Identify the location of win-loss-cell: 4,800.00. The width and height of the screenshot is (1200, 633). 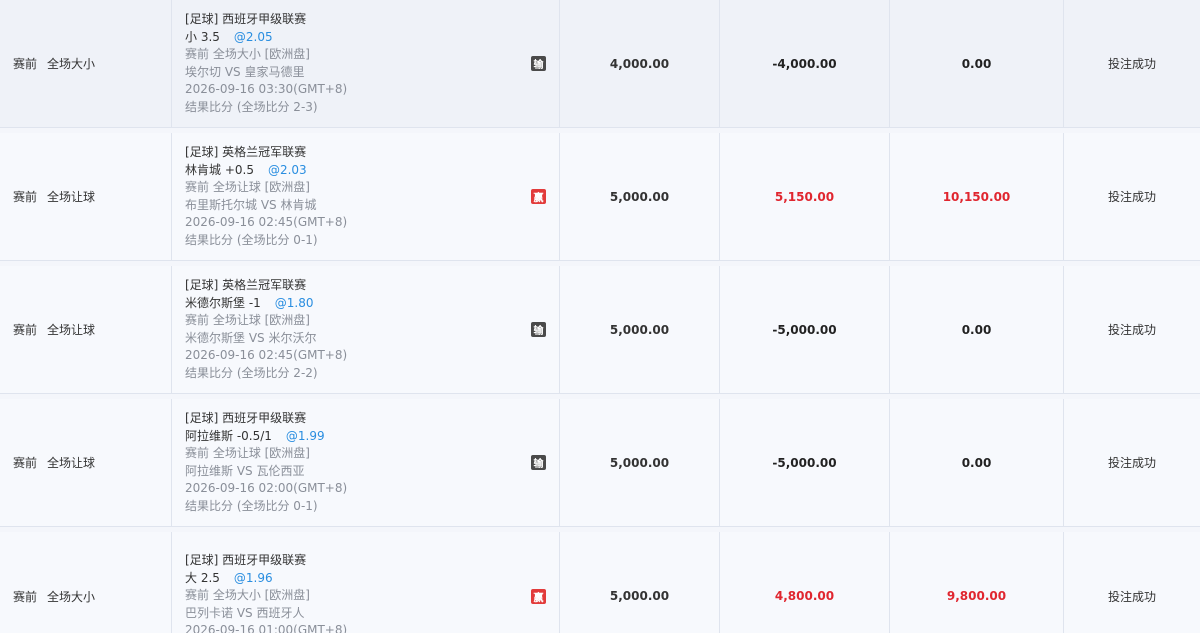
(805, 582).